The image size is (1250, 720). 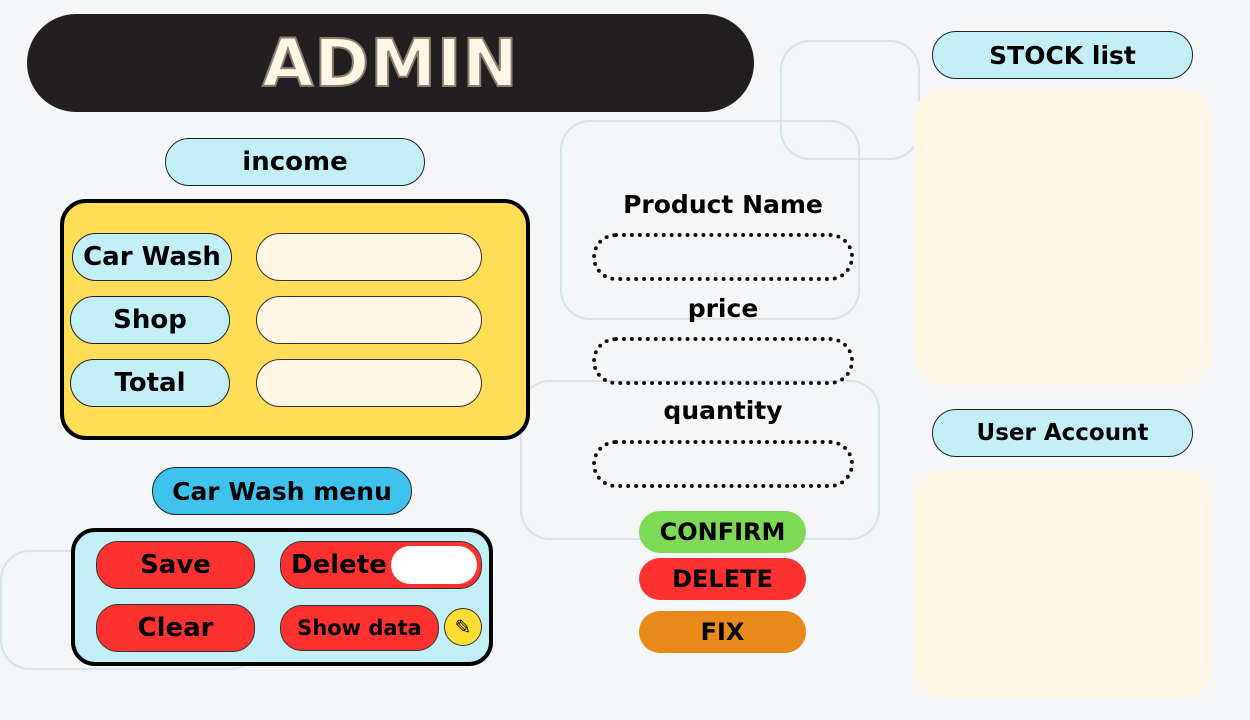 What do you see at coordinates (369, 383) in the screenshot?
I see `income-total-field` at bounding box center [369, 383].